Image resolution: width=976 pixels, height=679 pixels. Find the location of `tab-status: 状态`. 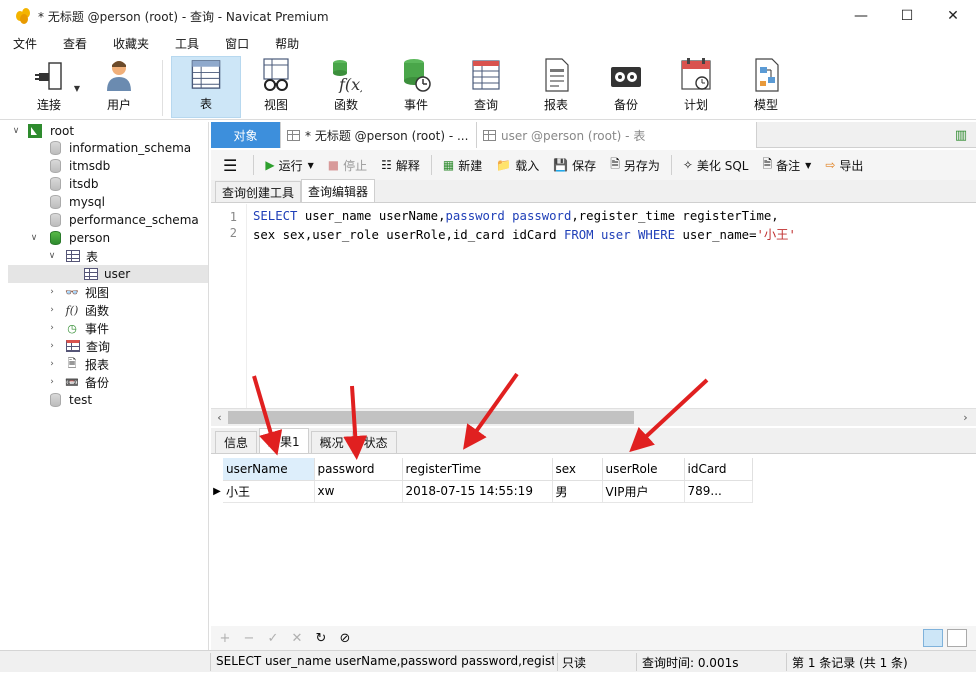

tab-status: 状态 is located at coordinates (375, 442).